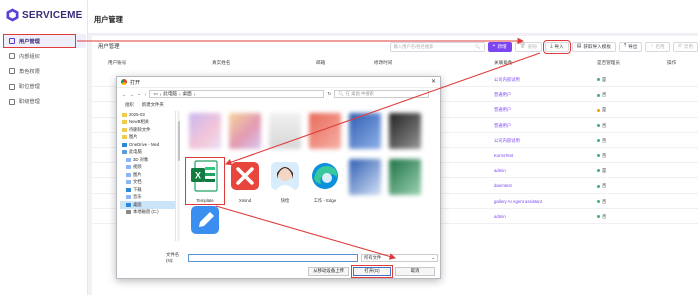  What do you see at coordinates (139, 94) in the screenshot?
I see `chevron-down-icon: ⌄` at bounding box center [139, 94].